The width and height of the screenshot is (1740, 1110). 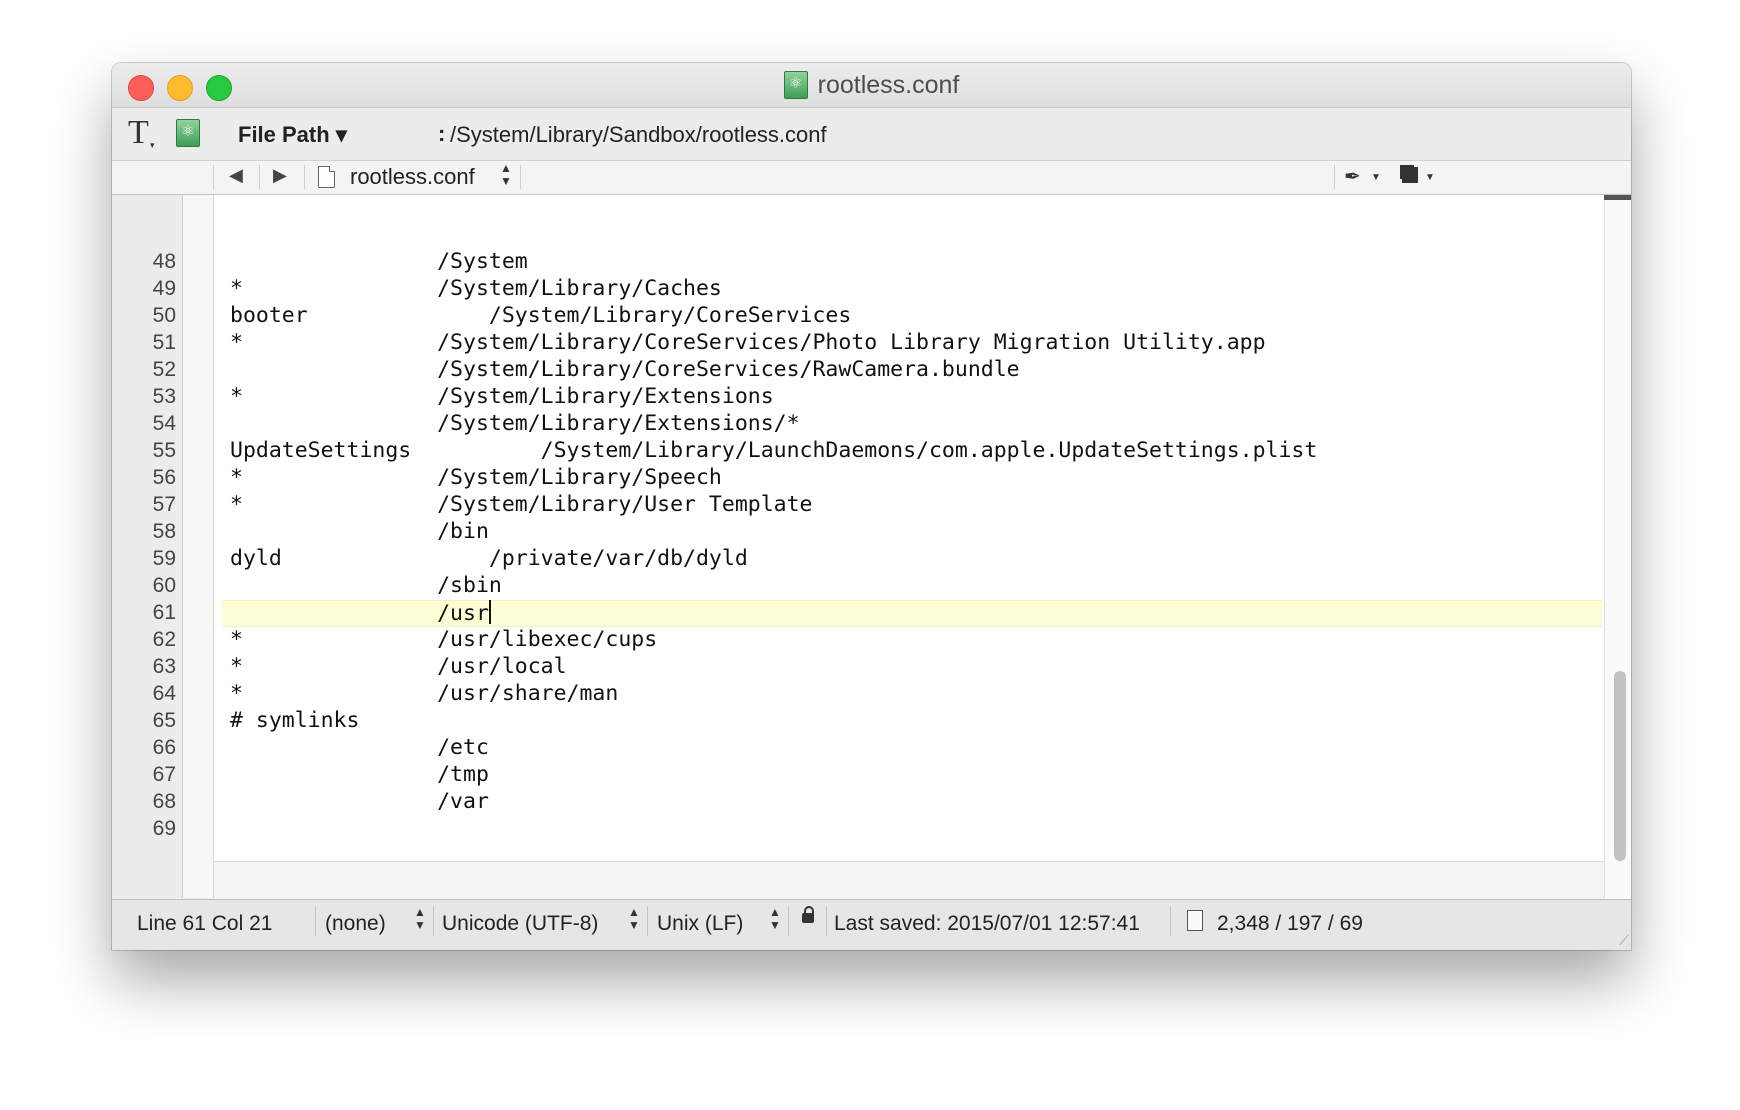 I want to click on last-saved: Last saved: 2015/07/01 12:57:41, so click(x=987, y=923).